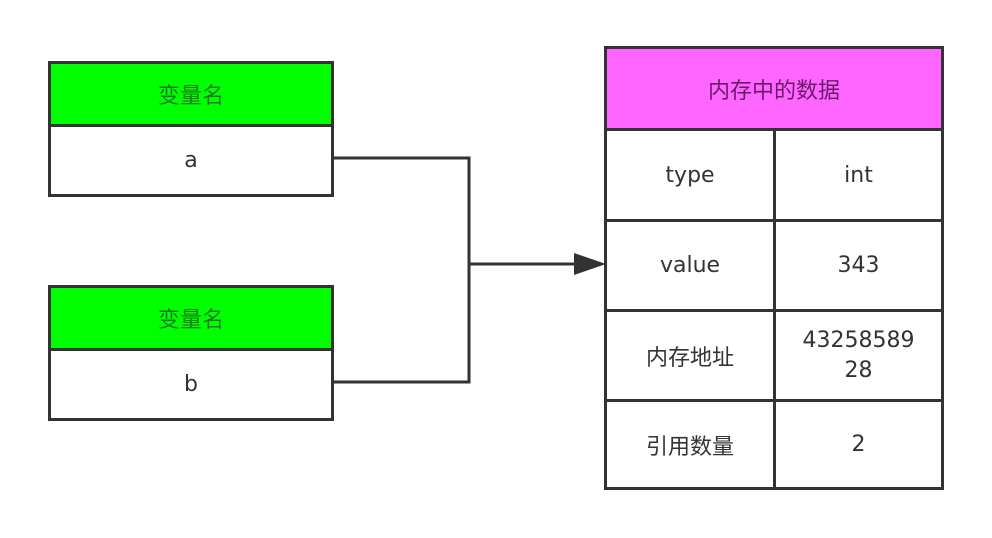 The image size is (992, 538). I want to click on address-line-2: 28, so click(858, 370).